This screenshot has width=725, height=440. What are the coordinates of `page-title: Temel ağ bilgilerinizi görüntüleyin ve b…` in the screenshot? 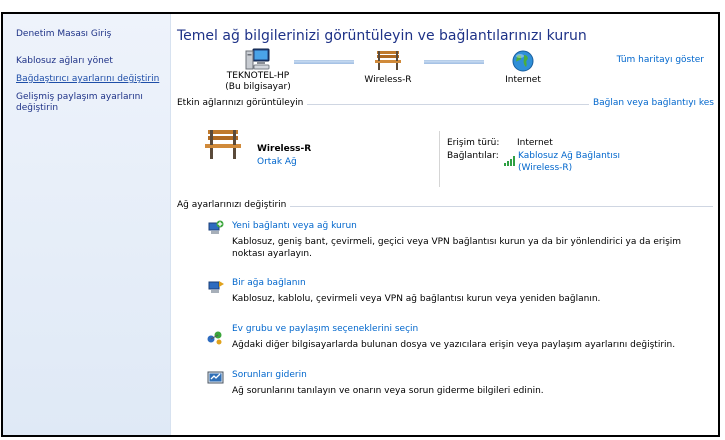 It's located at (382, 36).